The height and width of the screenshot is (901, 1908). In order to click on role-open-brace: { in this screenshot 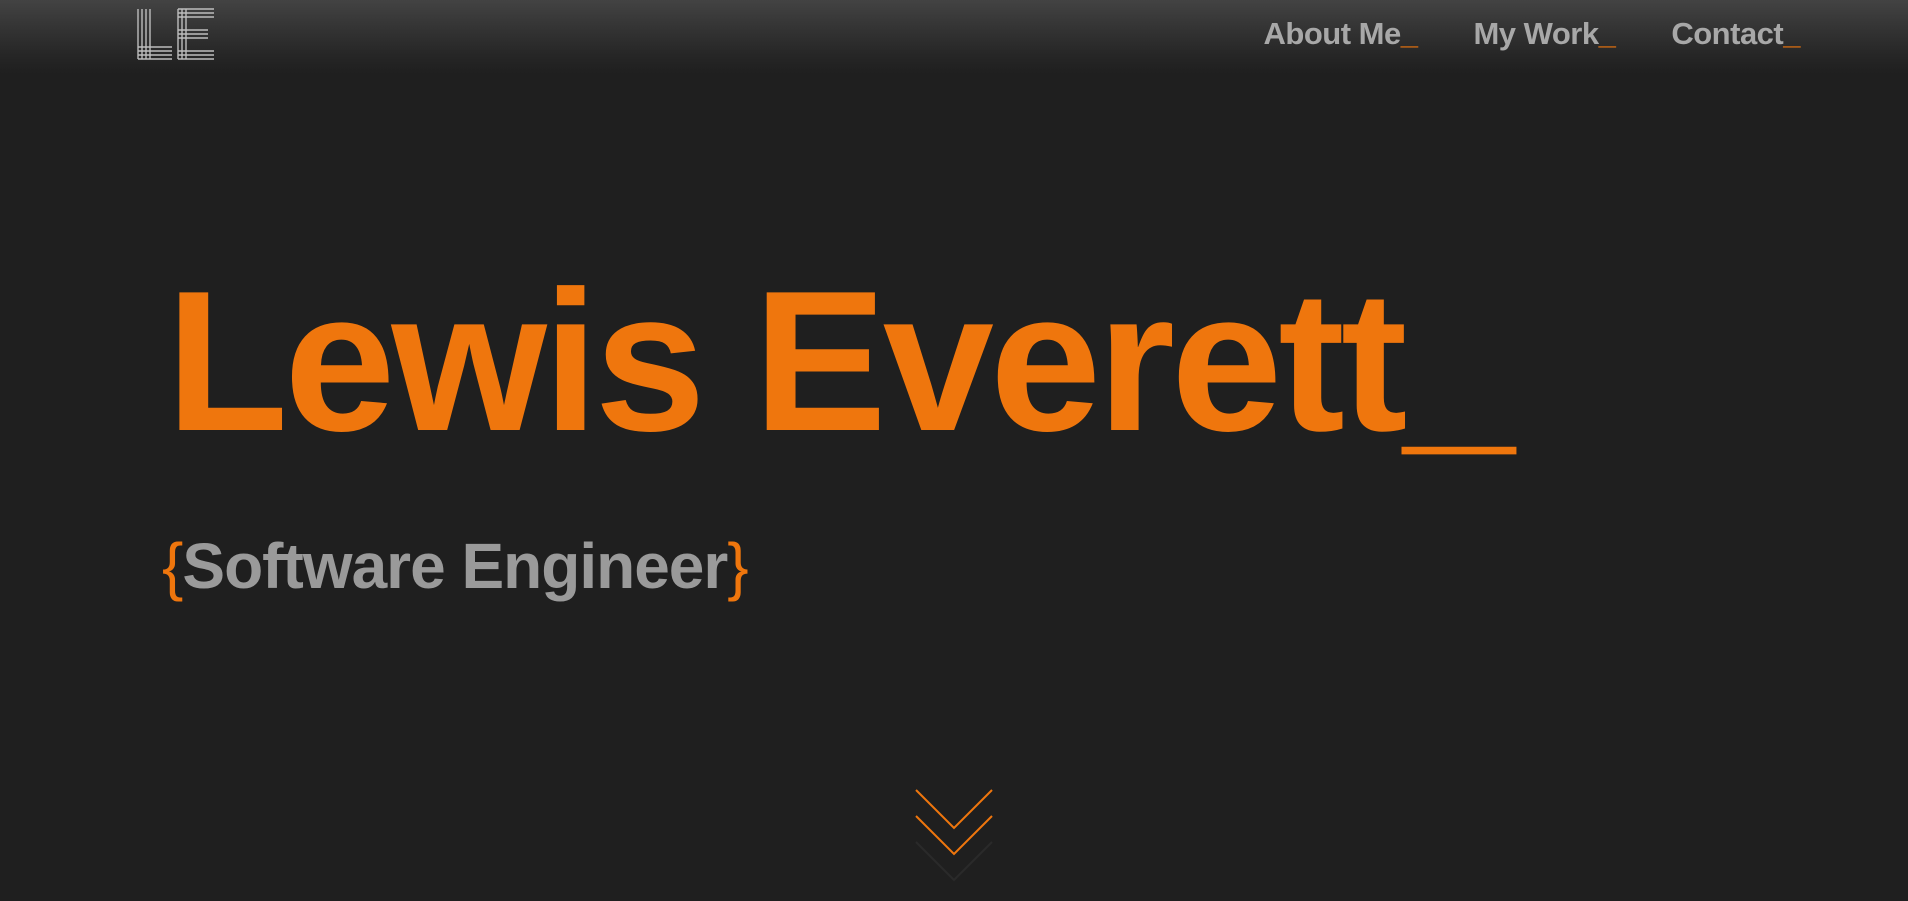, I will do `click(172, 566)`.